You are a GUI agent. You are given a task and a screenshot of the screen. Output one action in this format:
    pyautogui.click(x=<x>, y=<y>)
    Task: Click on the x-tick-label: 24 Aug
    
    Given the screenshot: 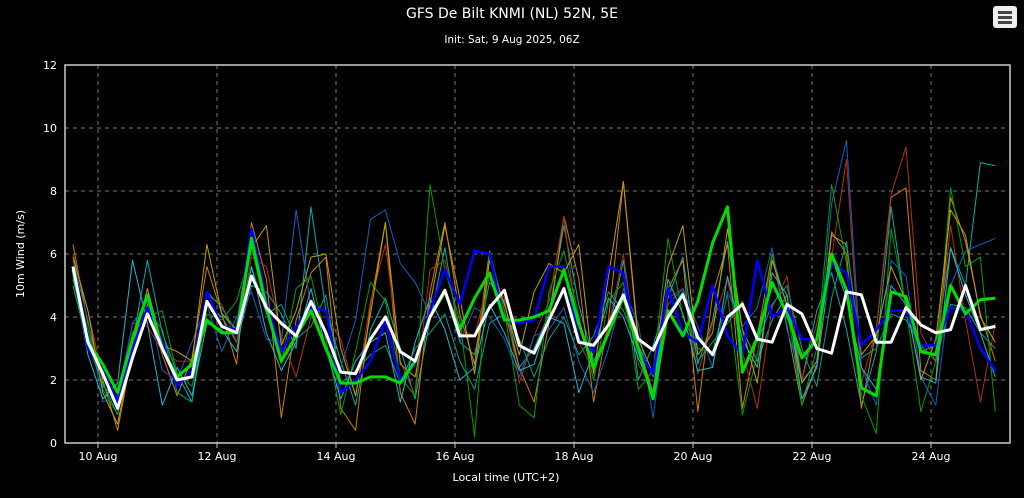 What is the action you would take?
    pyautogui.click(x=931, y=456)
    